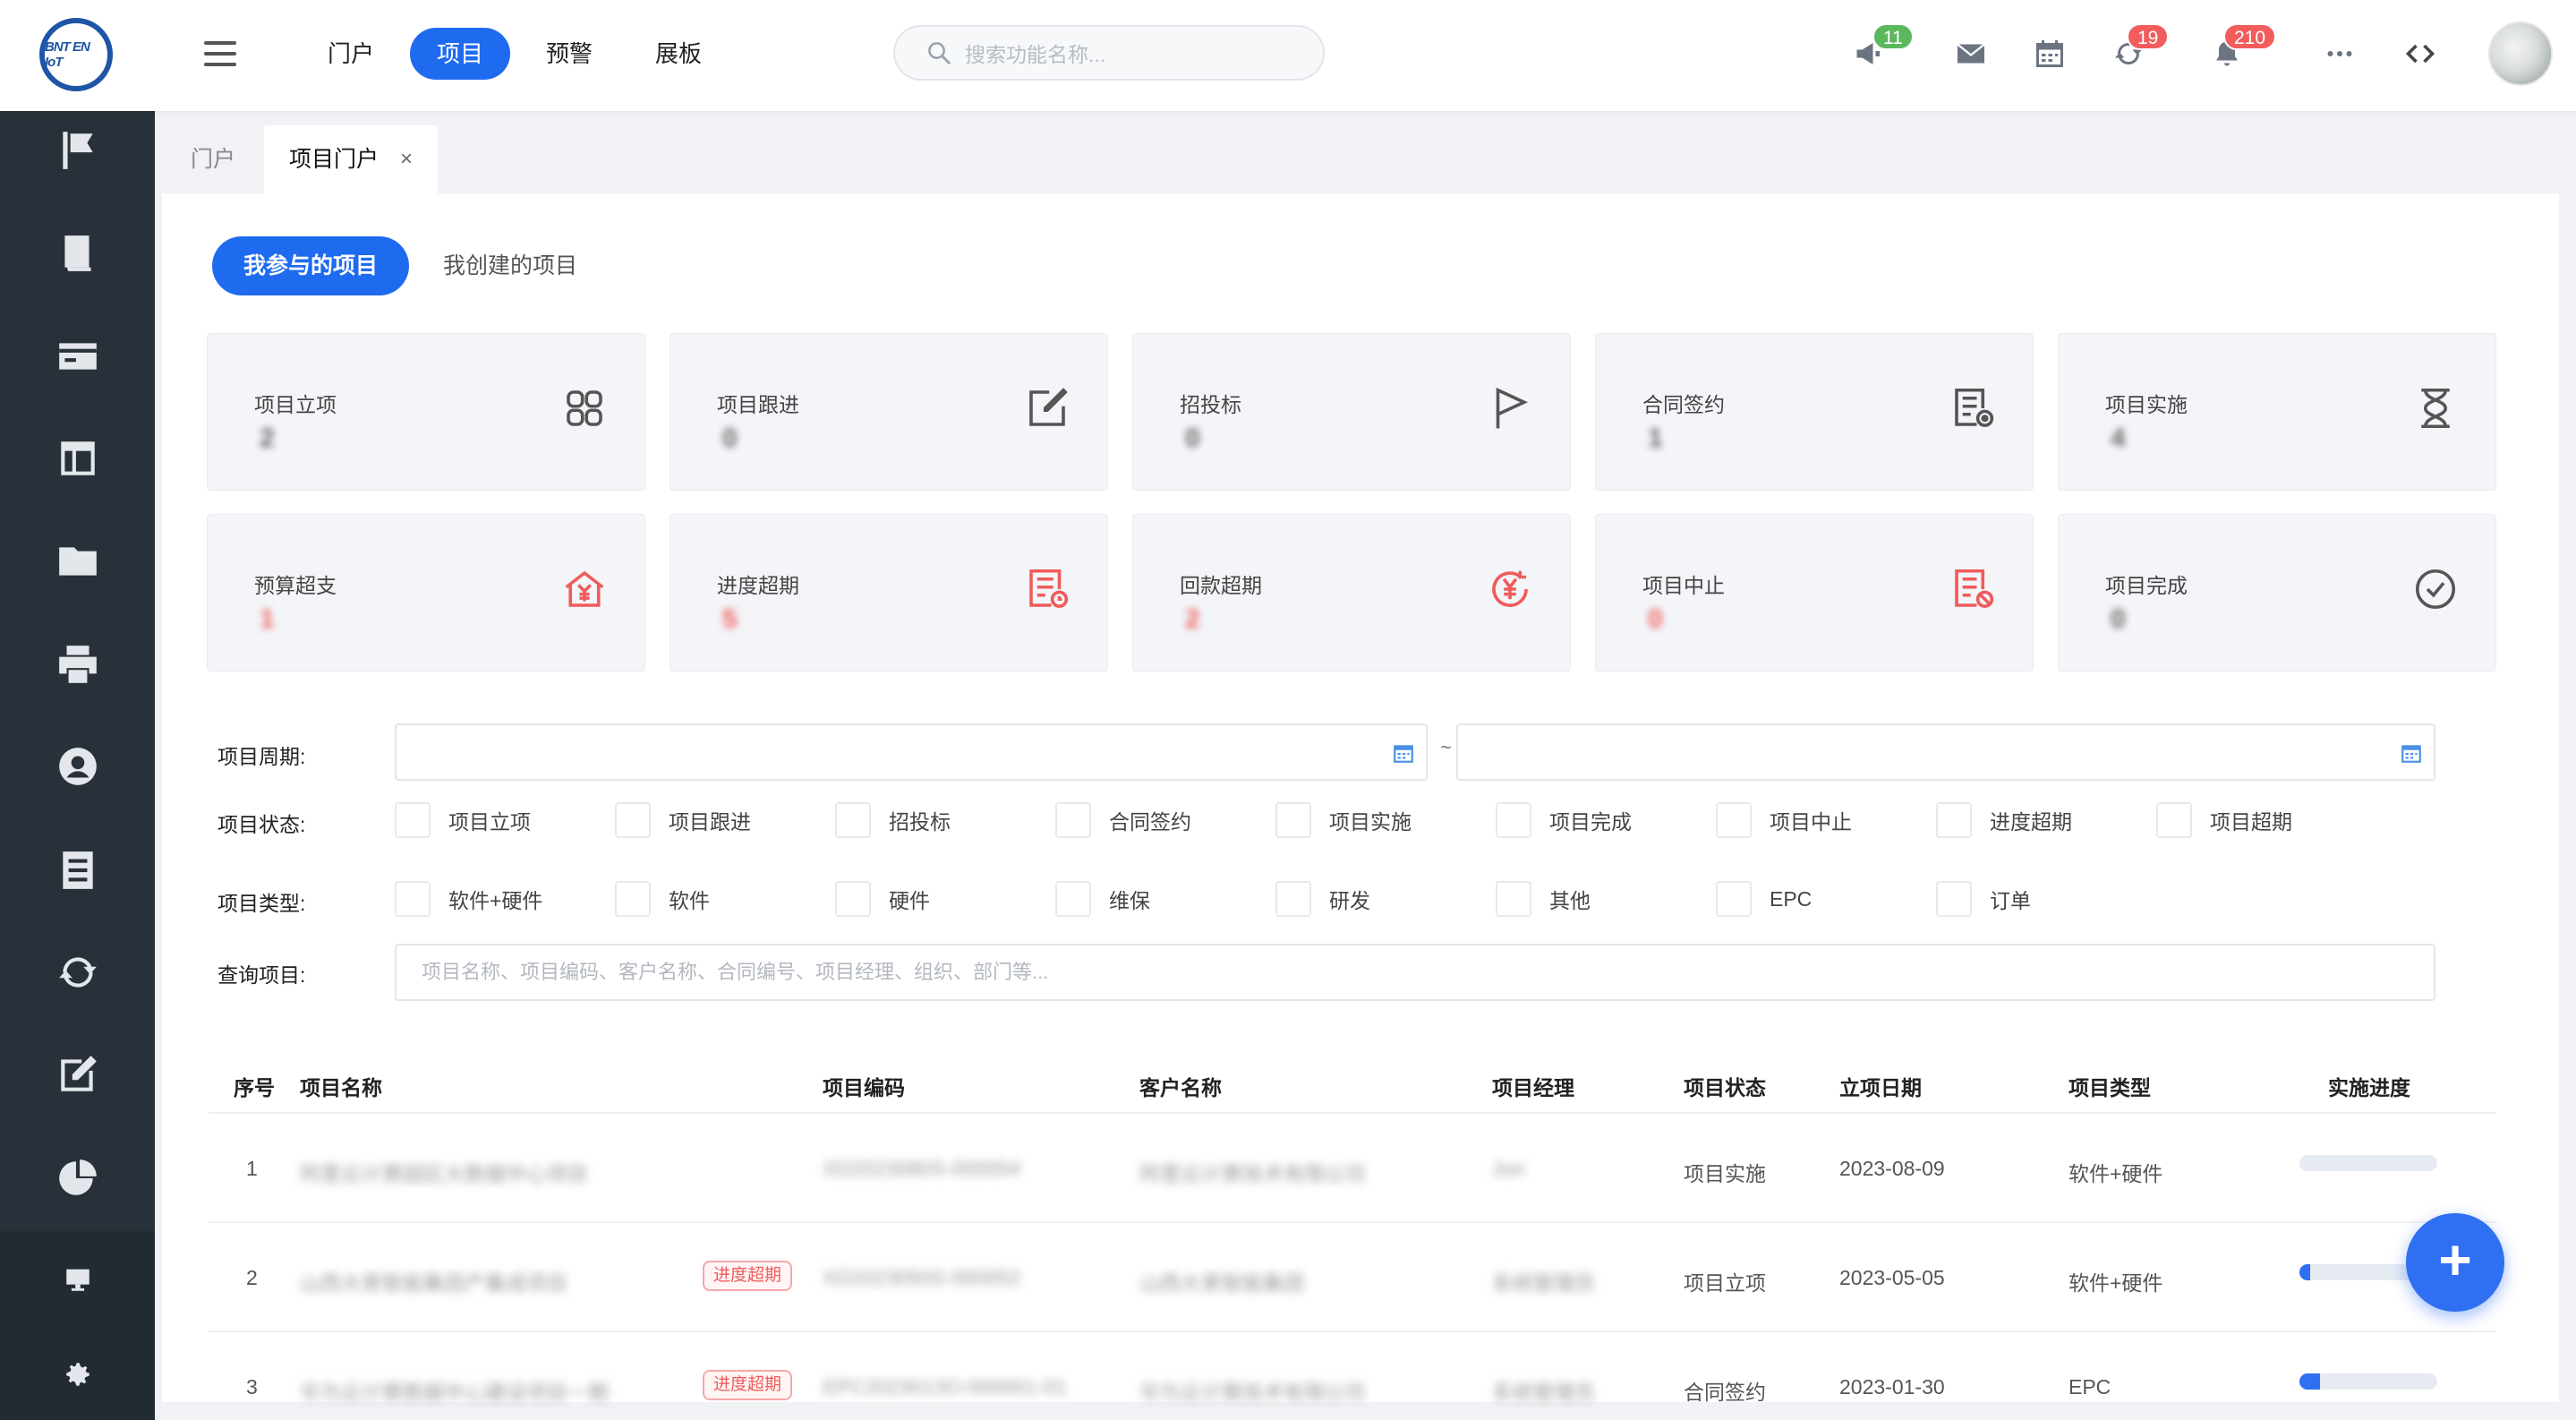  I want to click on sidebar-book-icon, so click(77, 252).